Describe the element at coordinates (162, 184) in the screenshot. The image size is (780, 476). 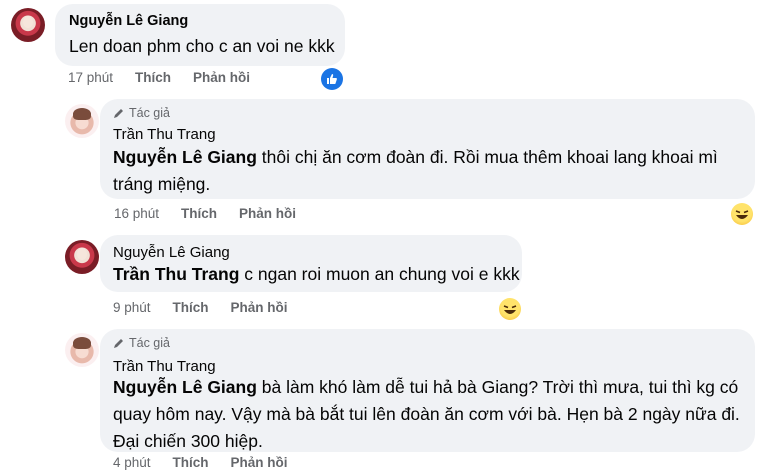
I see `comment-text-line: tráng miệng.` at that location.